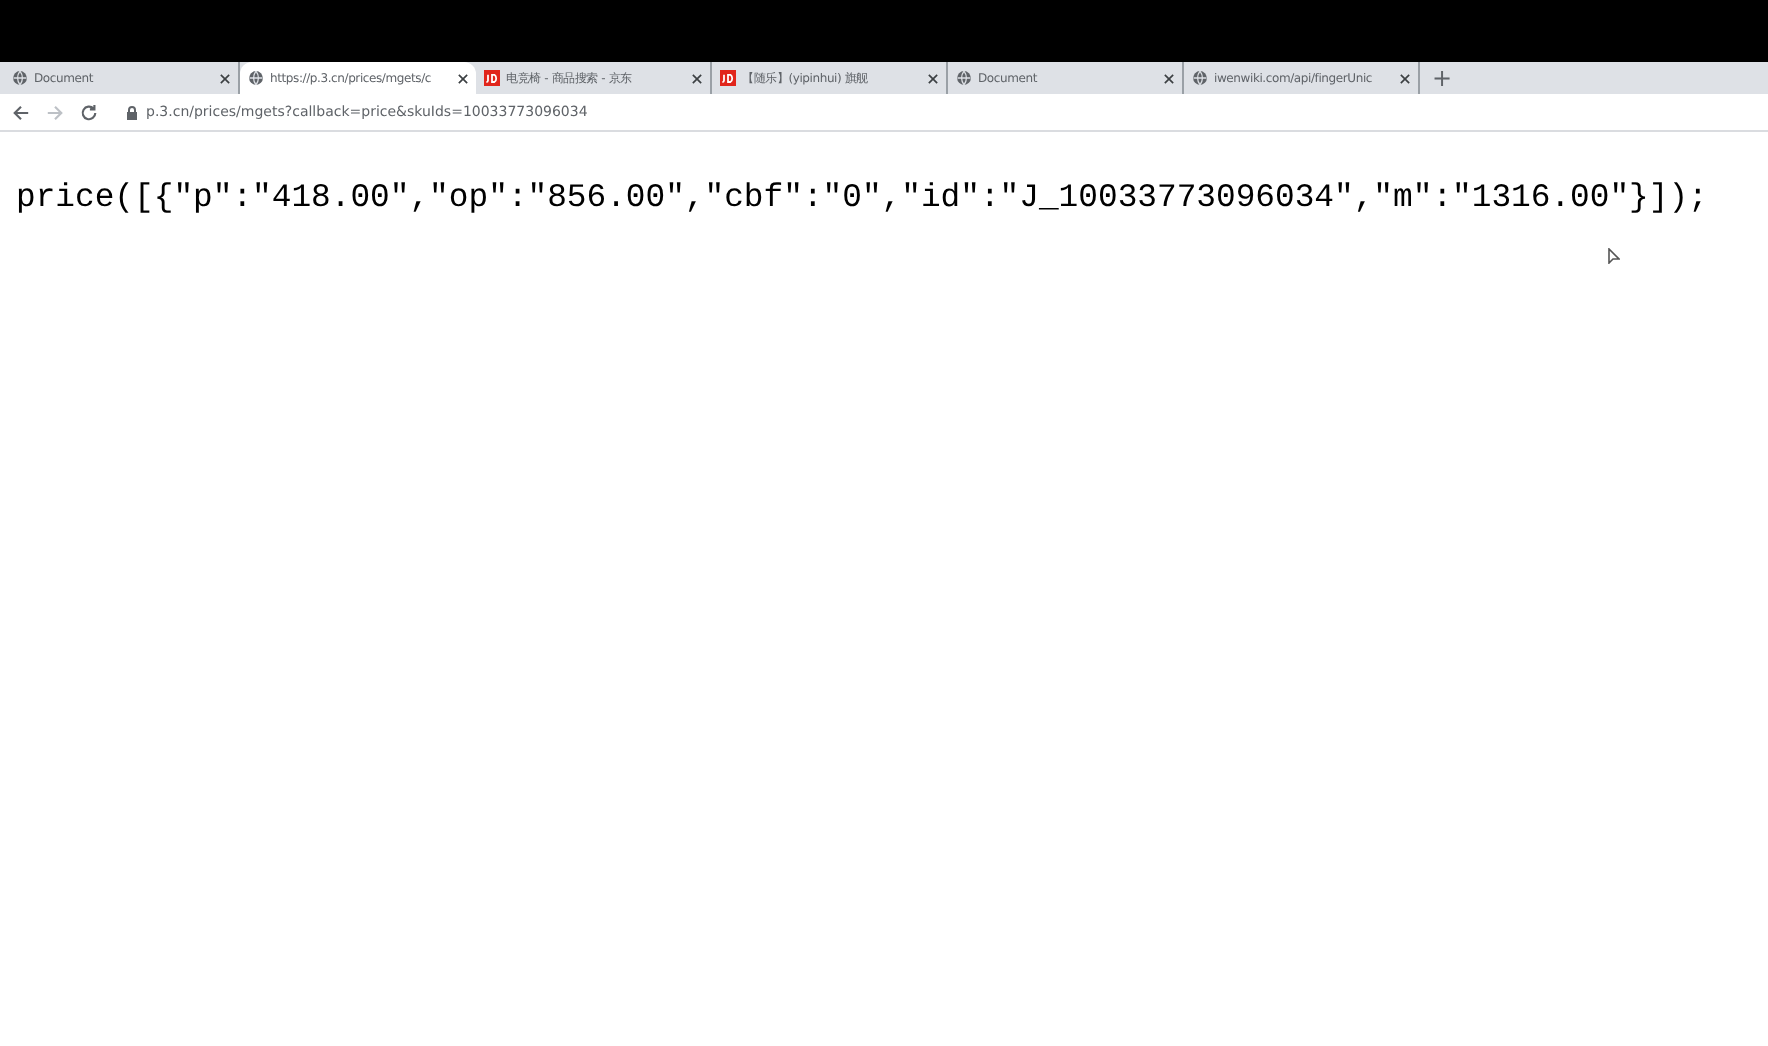 The width and height of the screenshot is (1768, 1046). Describe the element at coordinates (132, 112) in the screenshot. I see `lock-icon` at that location.